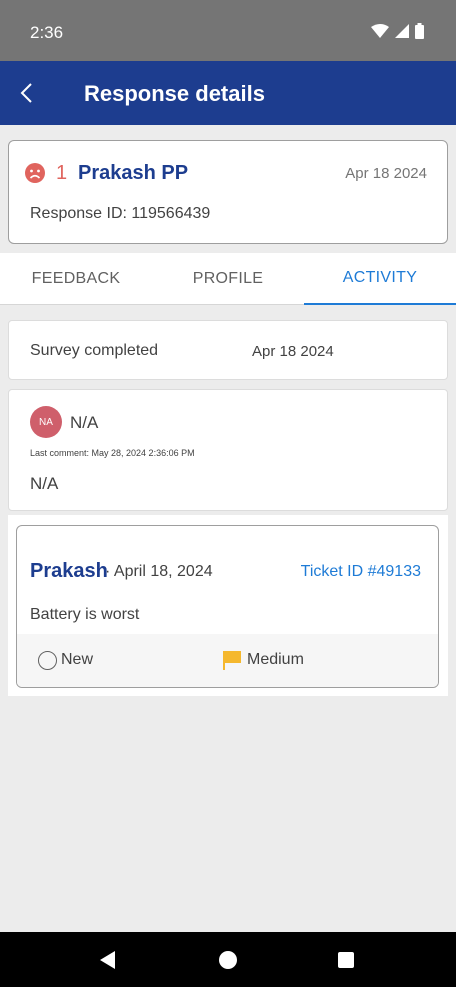  I want to click on chevron-left-icon, so click(26, 93).